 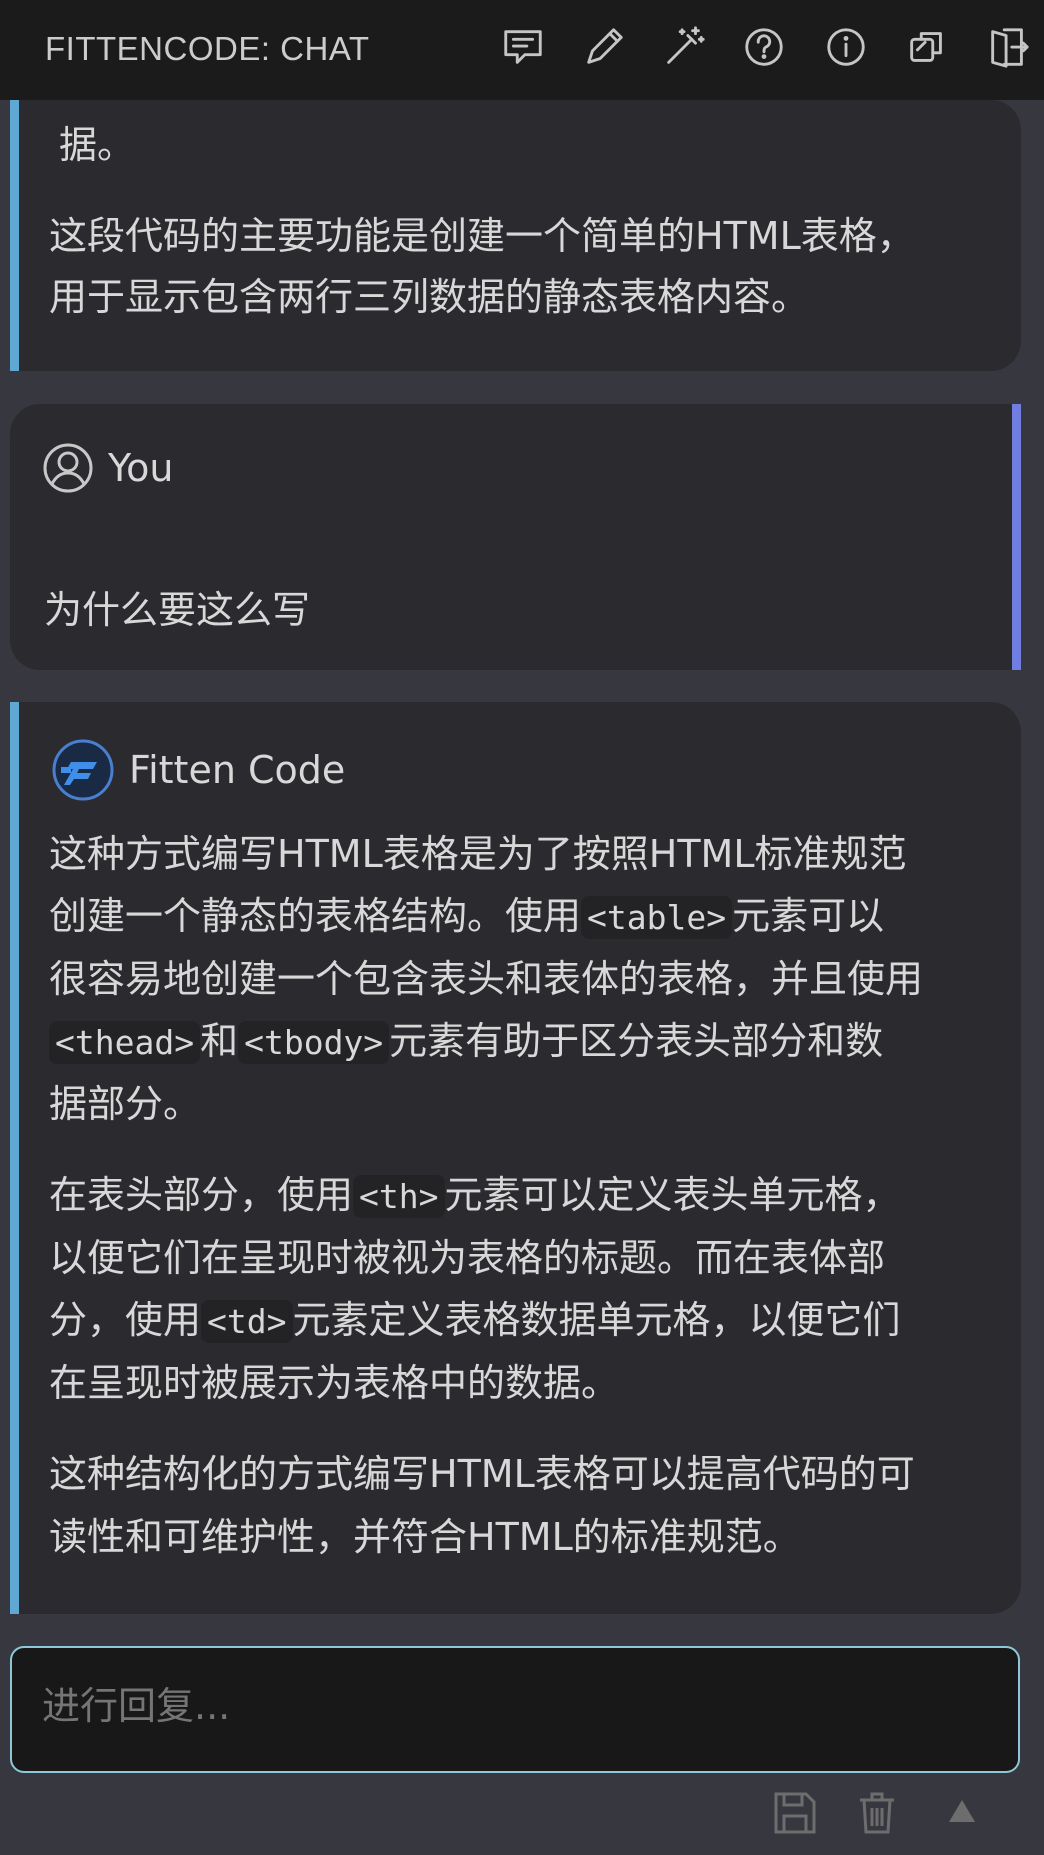 I want to click on exit-icon, so click(x=1008, y=47).